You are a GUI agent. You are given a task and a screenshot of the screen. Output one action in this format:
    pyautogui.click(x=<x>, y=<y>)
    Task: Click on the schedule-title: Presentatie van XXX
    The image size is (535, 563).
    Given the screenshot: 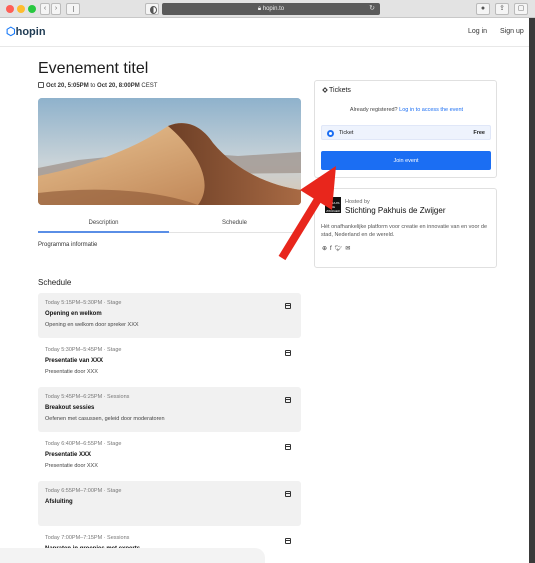 What is the action you would take?
    pyautogui.click(x=74, y=361)
    